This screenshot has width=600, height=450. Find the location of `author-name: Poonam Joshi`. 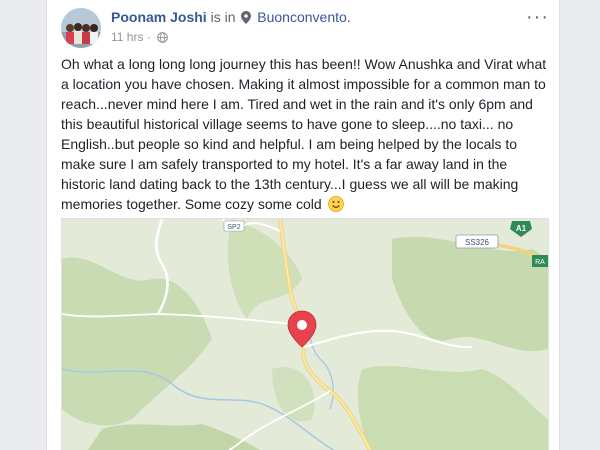

author-name: Poonam Joshi is located at coordinates (159, 17).